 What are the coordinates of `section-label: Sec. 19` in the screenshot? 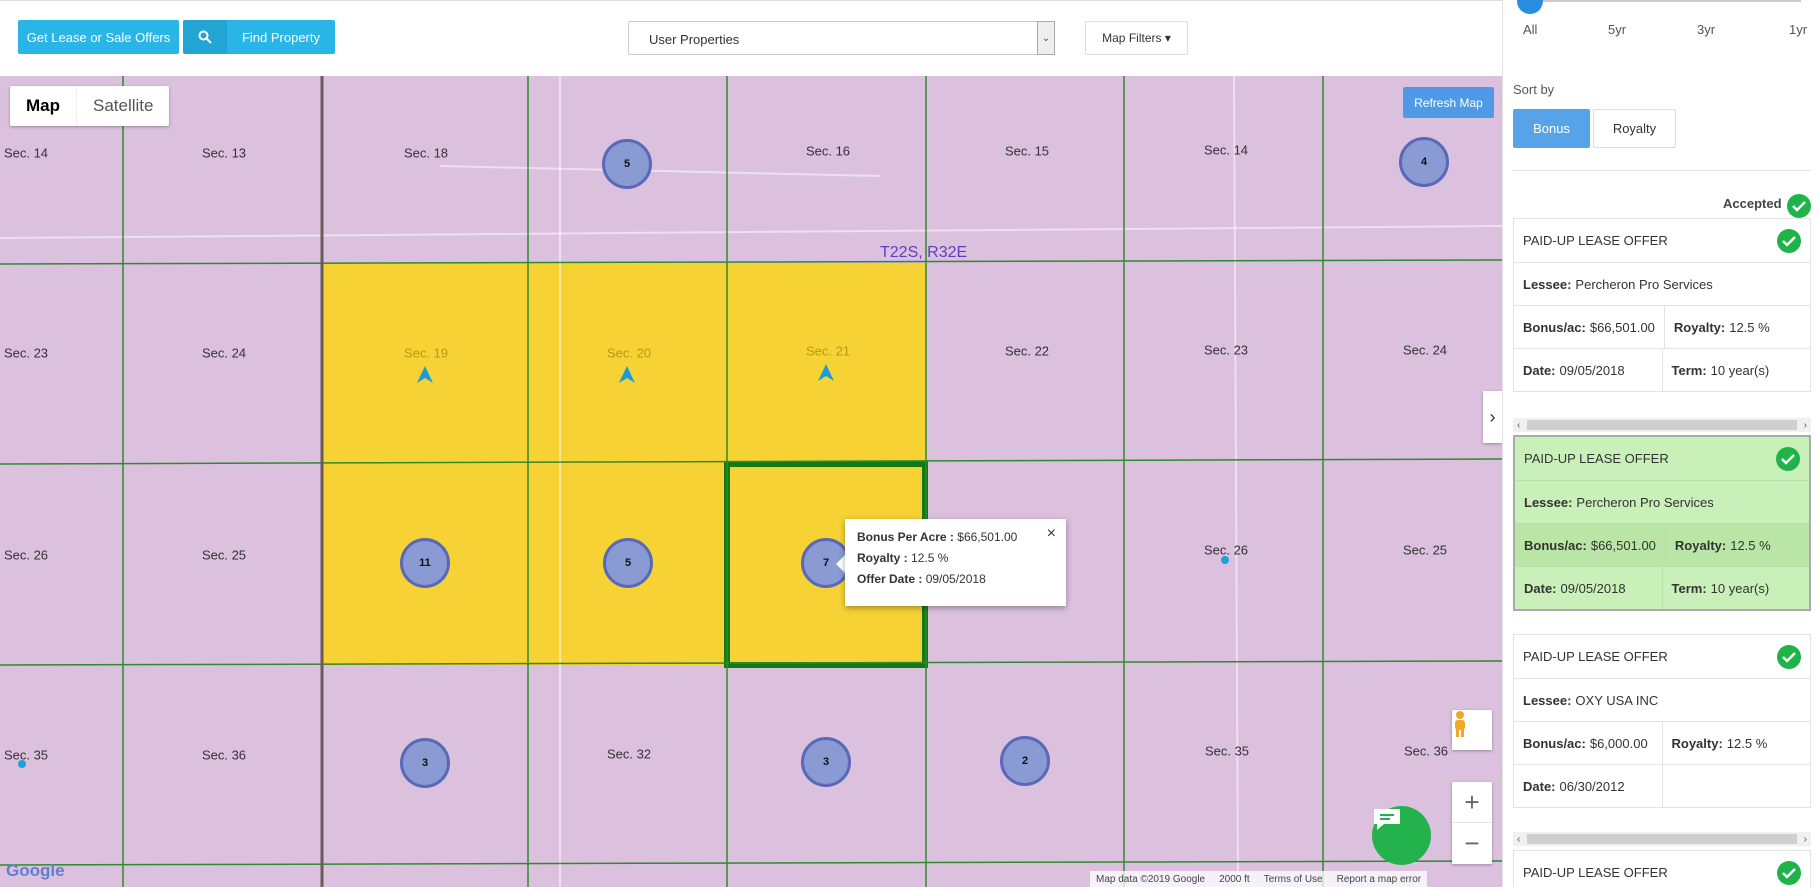 It's located at (426, 353).